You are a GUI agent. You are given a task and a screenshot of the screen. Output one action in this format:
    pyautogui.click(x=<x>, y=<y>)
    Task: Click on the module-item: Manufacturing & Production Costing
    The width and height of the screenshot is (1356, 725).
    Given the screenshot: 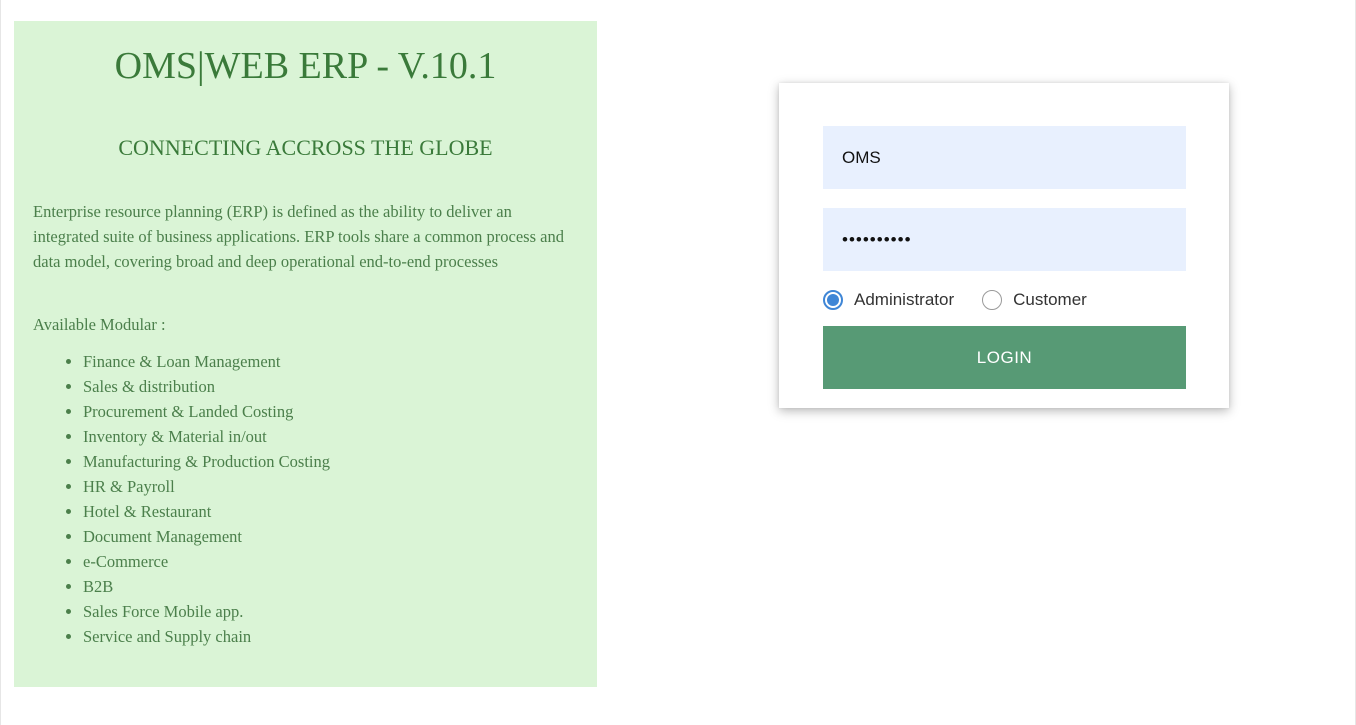 What is the action you would take?
    pyautogui.click(x=197, y=461)
    